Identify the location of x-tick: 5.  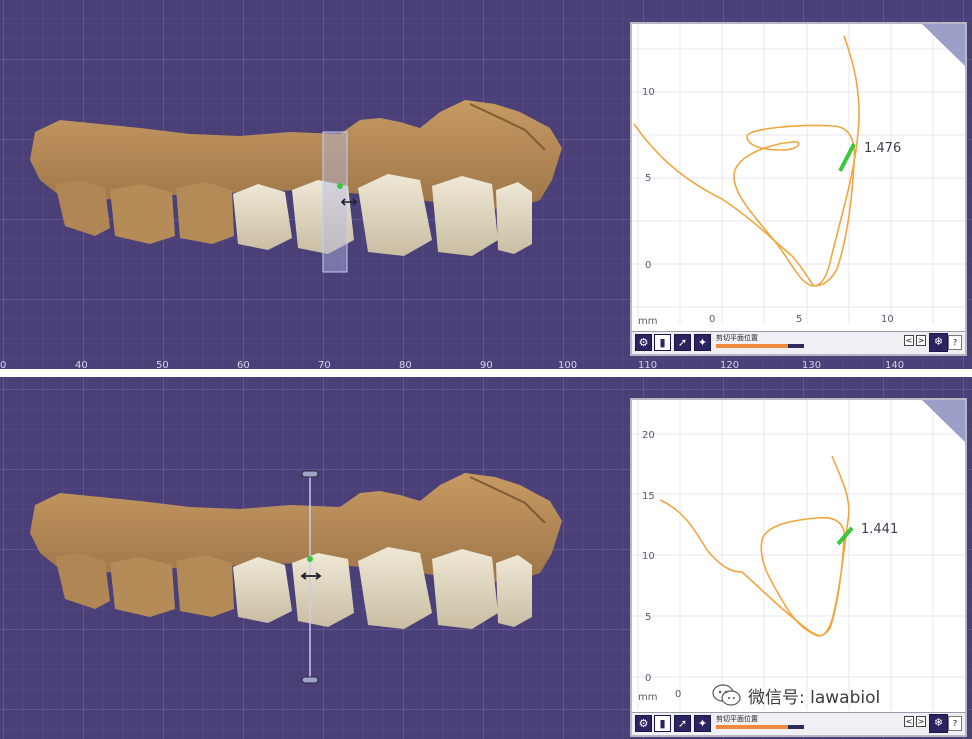
(799, 319).